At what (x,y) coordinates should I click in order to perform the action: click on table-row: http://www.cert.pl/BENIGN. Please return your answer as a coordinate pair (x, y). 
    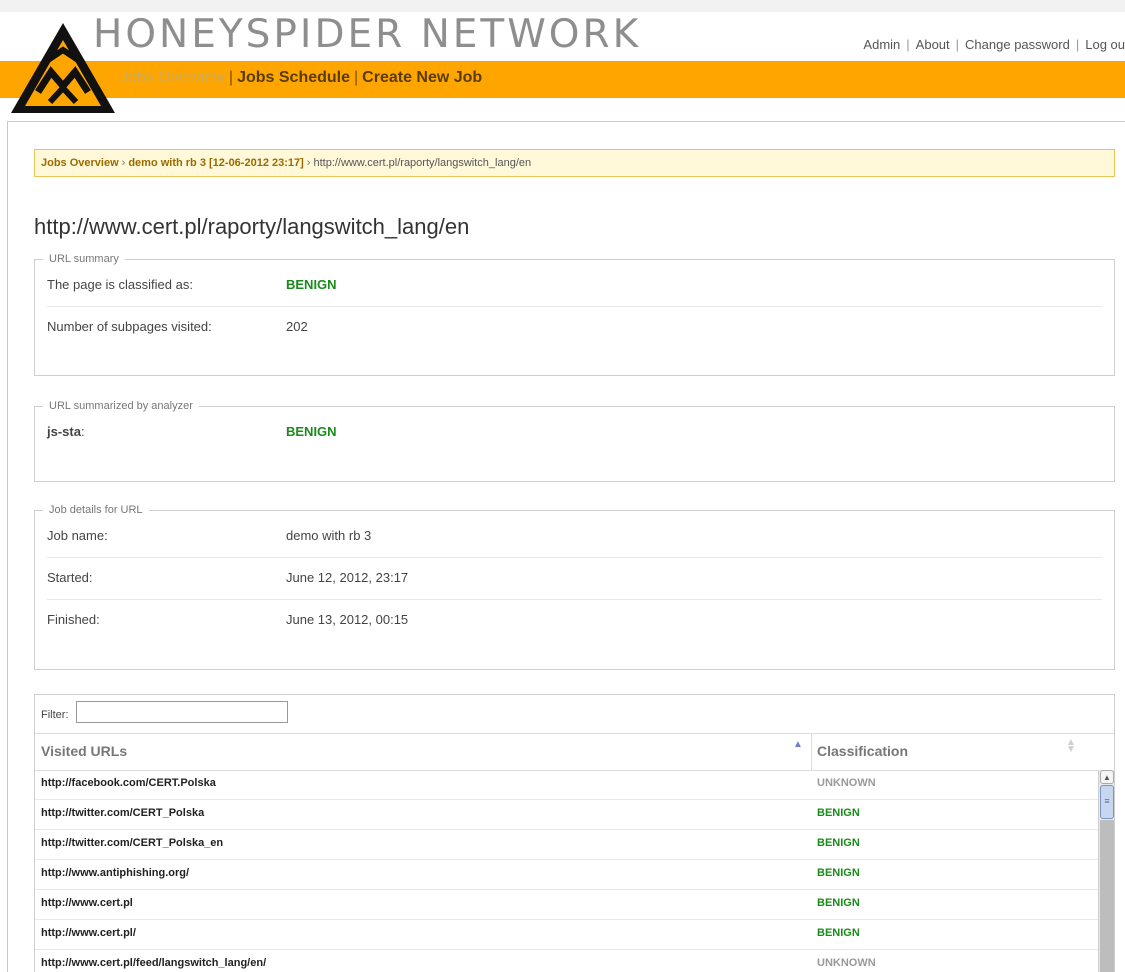
    Looking at the image, I should click on (566, 935).